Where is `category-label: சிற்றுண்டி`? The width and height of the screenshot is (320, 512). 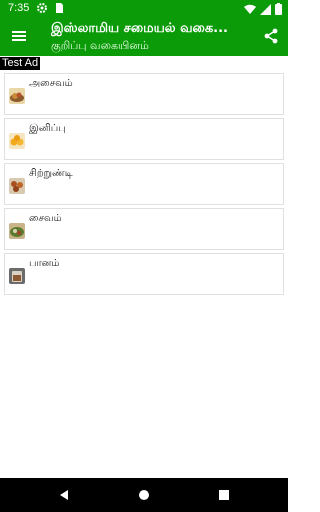 category-label: சிற்றுண்டி is located at coordinates (51, 173).